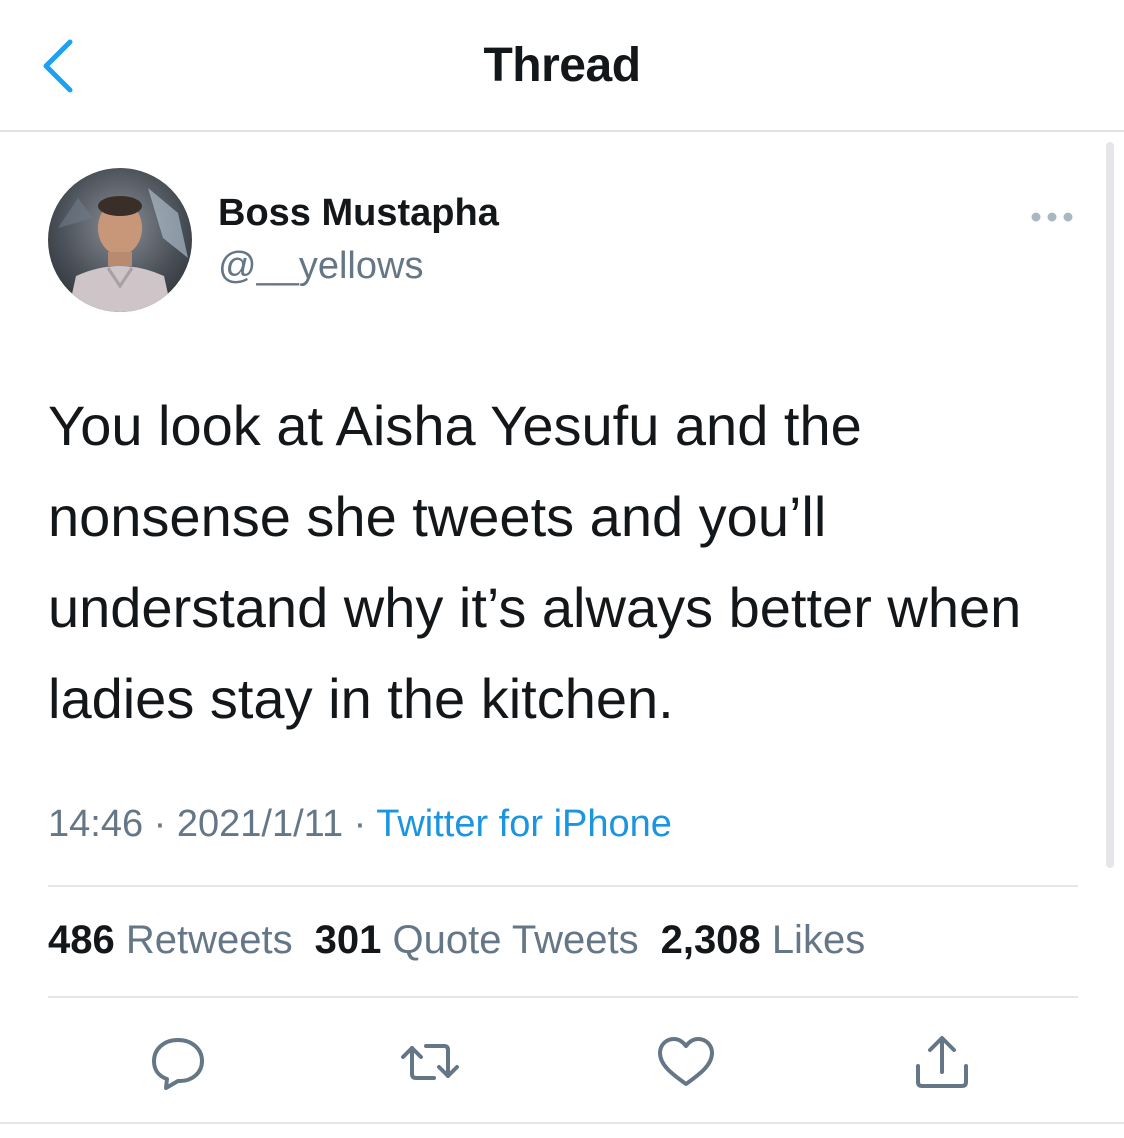 Image resolution: width=1124 pixels, height=1138 pixels. I want to click on tweet-source-link: Twitter for iPhone, so click(524, 824).